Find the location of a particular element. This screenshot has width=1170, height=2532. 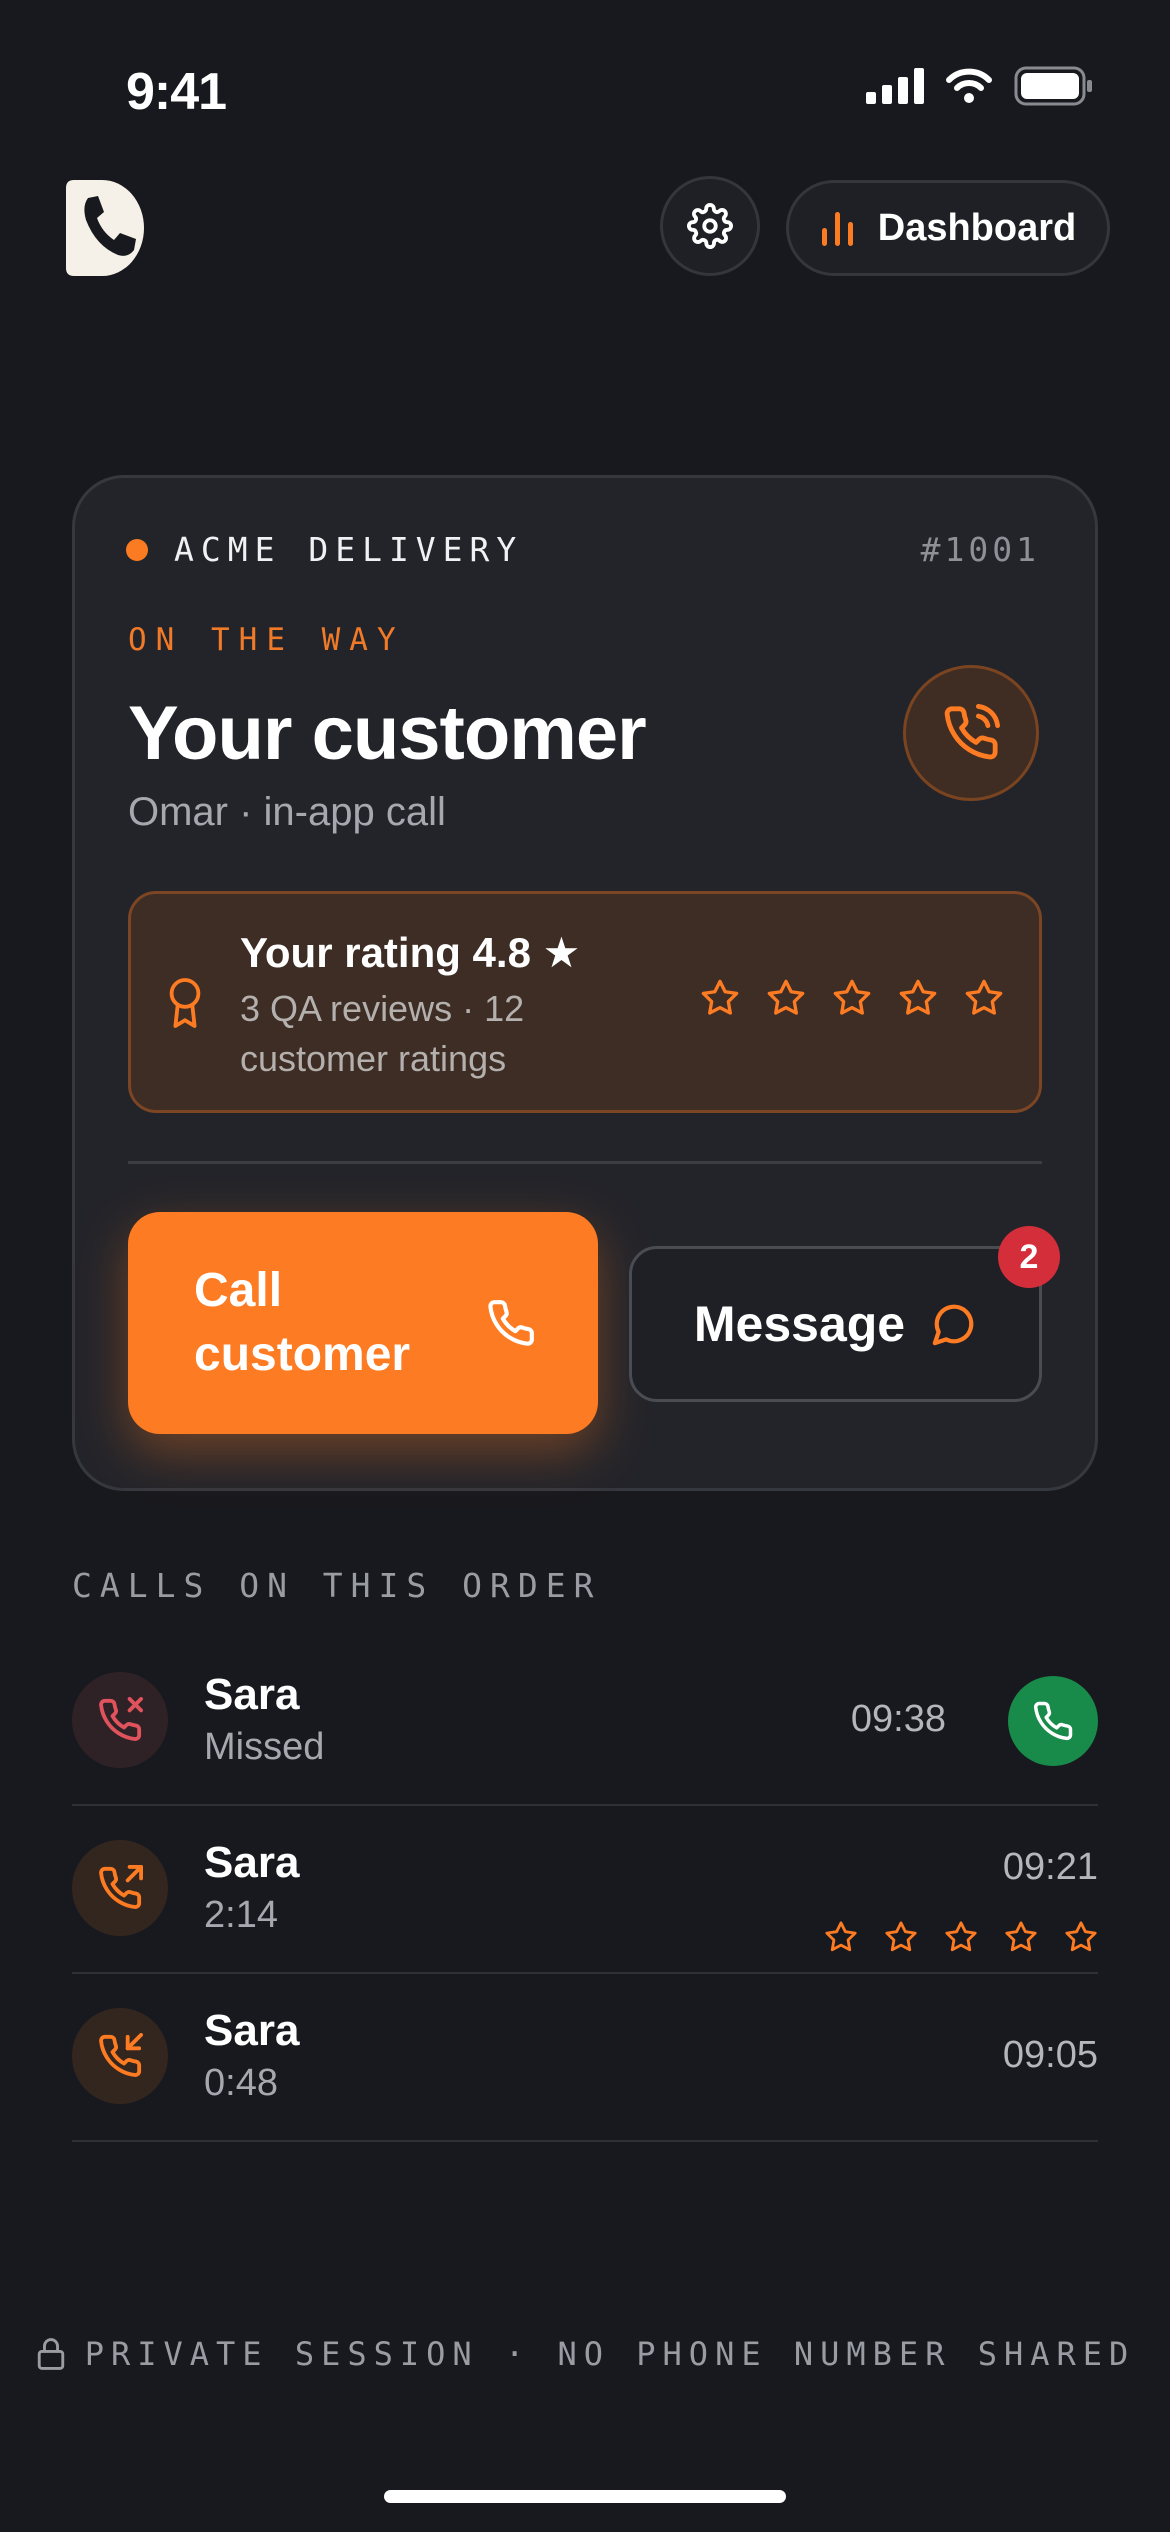

brand-name: ACME DELIVERY is located at coordinates (349, 549).